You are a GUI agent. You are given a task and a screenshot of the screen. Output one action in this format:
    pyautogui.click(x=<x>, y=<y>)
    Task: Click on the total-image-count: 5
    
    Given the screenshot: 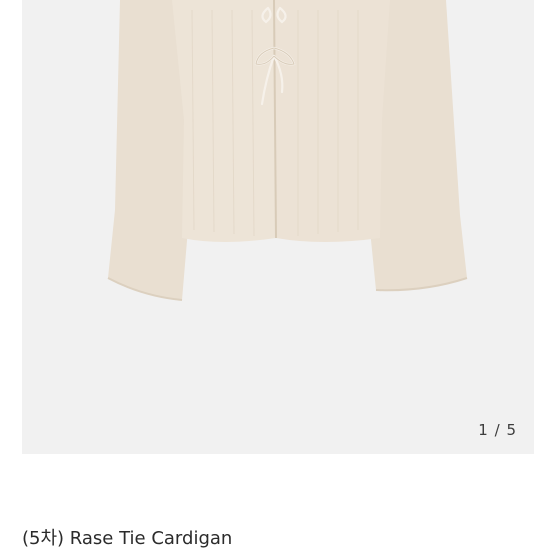 What is the action you would take?
    pyautogui.click(x=511, y=430)
    